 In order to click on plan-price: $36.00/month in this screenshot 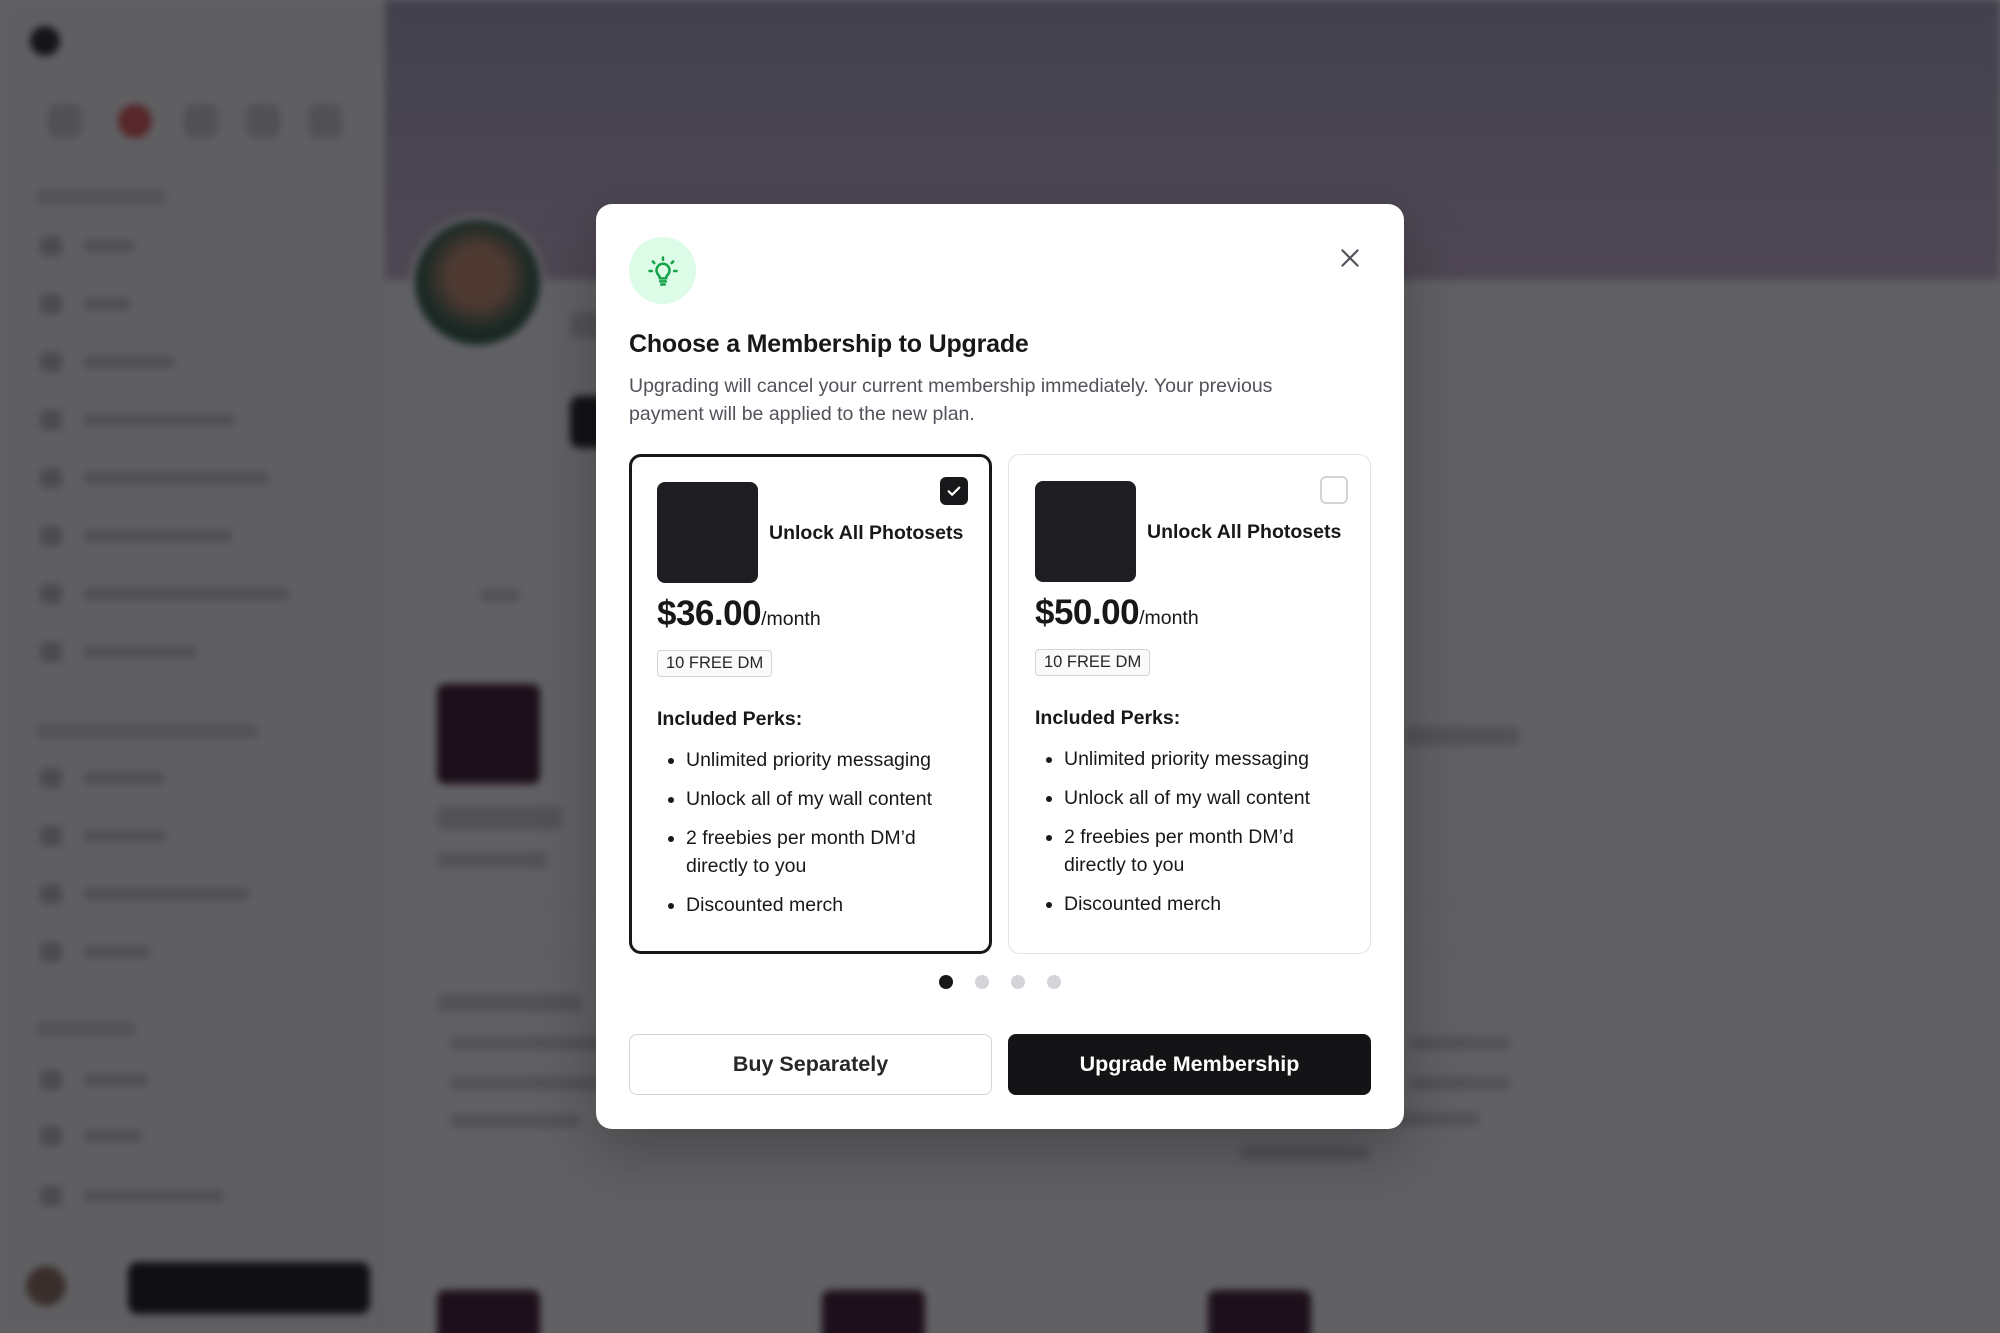, I will do `click(739, 614)`.